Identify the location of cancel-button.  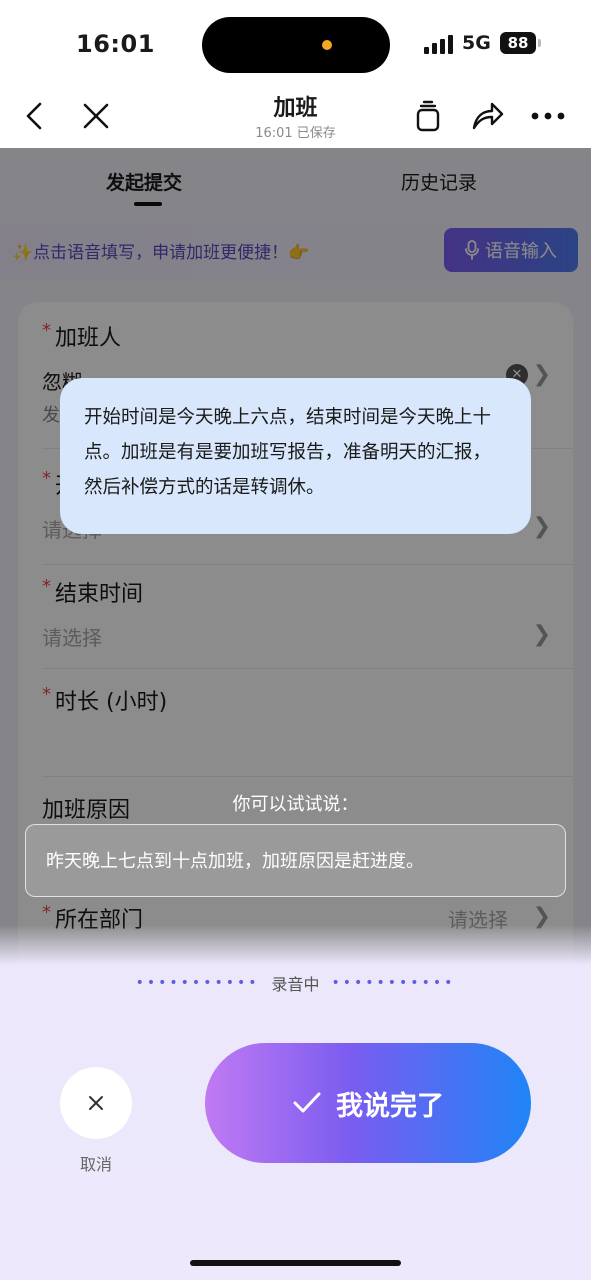
(96, 1103).